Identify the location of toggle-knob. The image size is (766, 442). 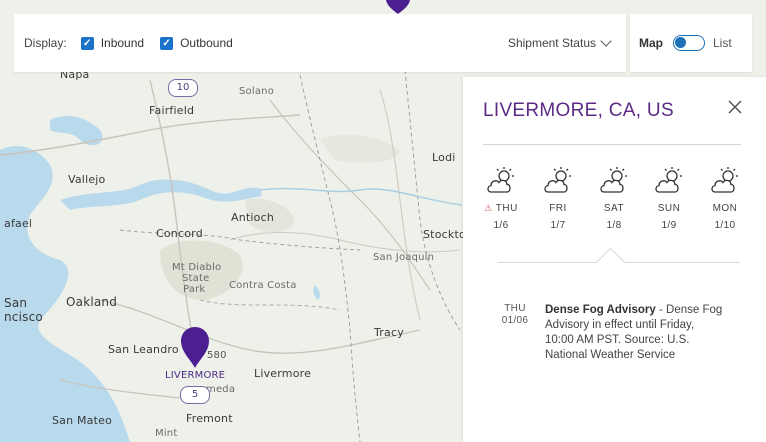
(680, 42).